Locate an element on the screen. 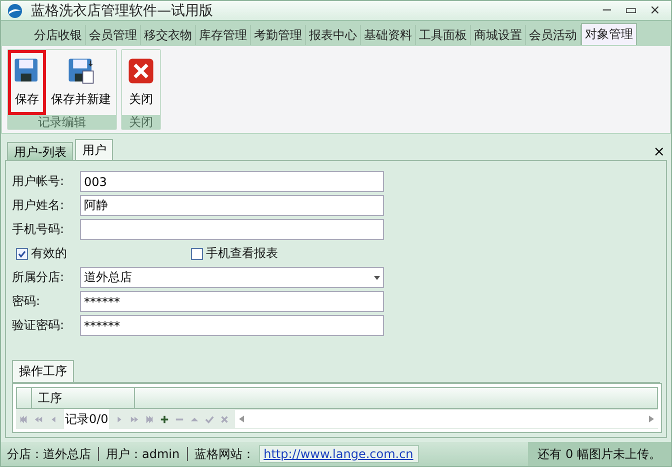 This screenshot has width=672, height=467. window-control-button: ▭ is located at coordinates (631, 10).